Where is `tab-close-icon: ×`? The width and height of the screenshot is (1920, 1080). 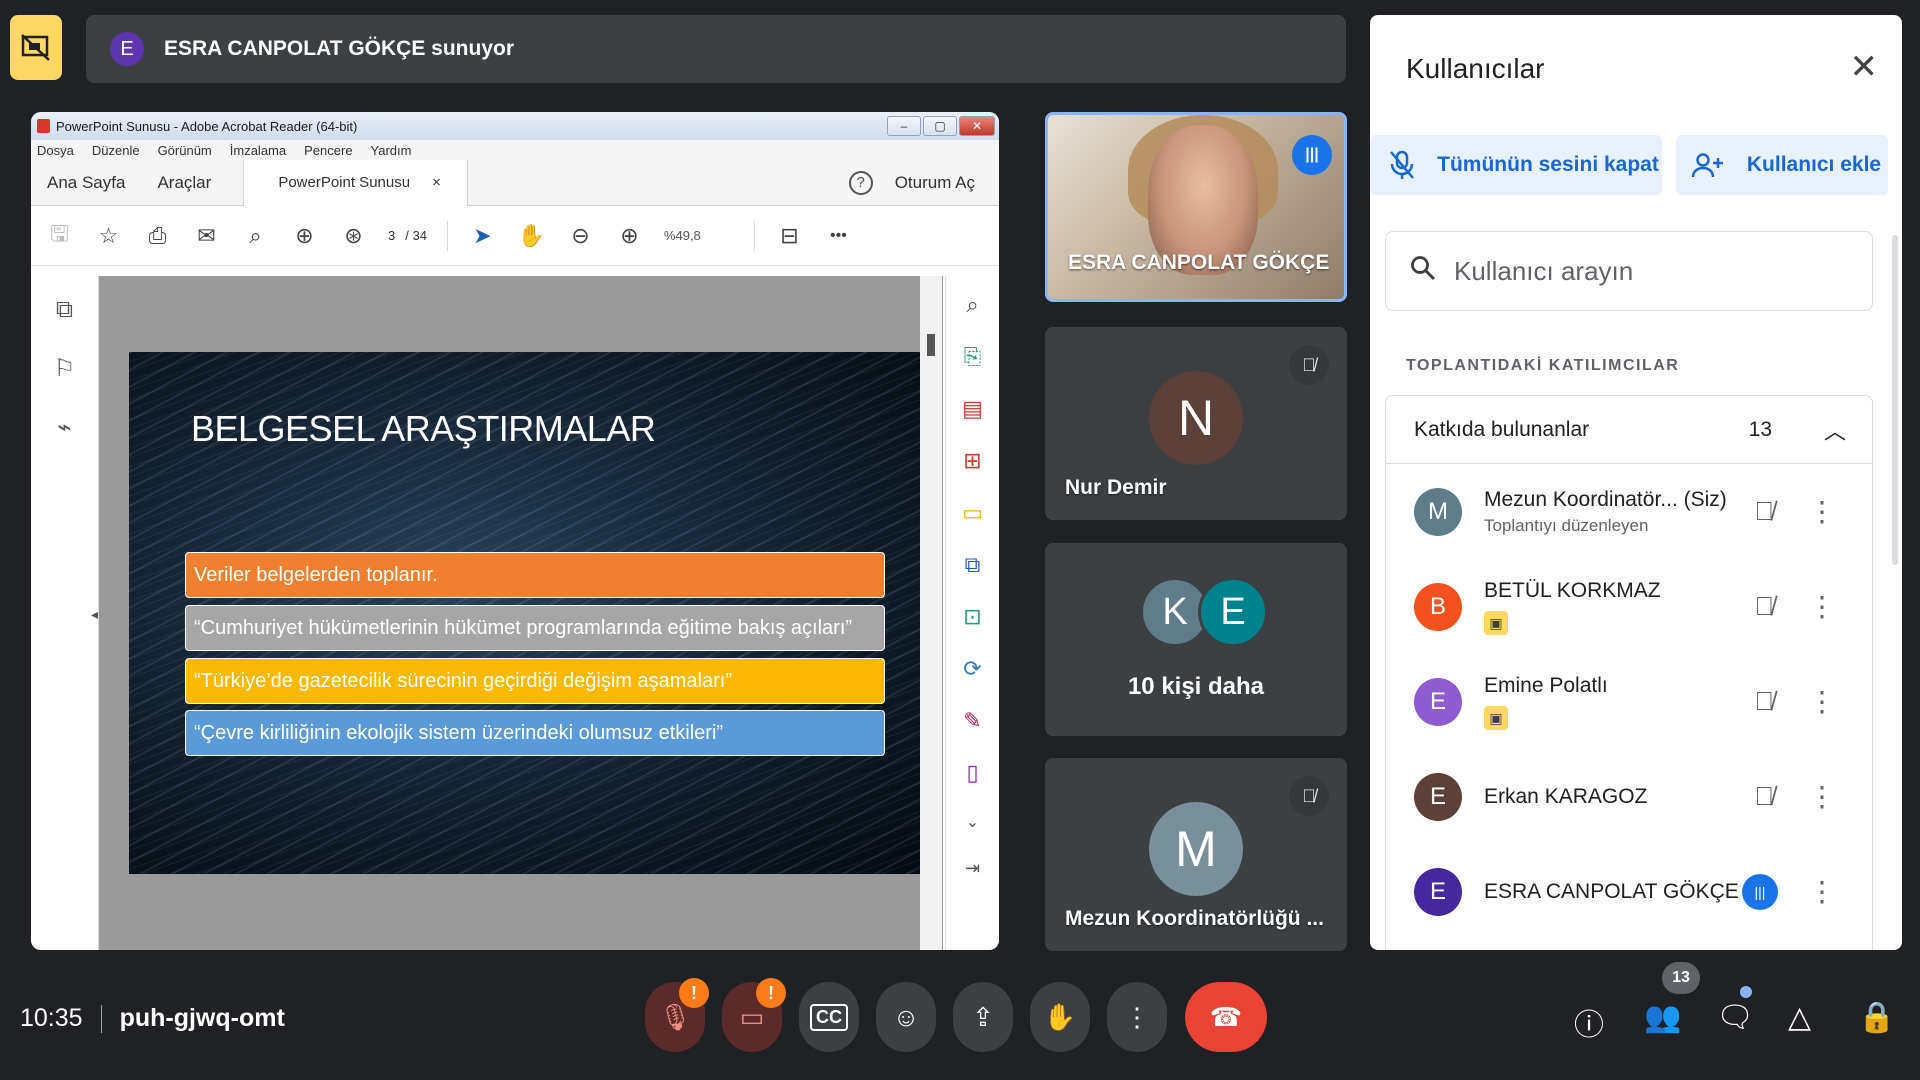
tab-close-icon: × is located at coordinates (436, 182).